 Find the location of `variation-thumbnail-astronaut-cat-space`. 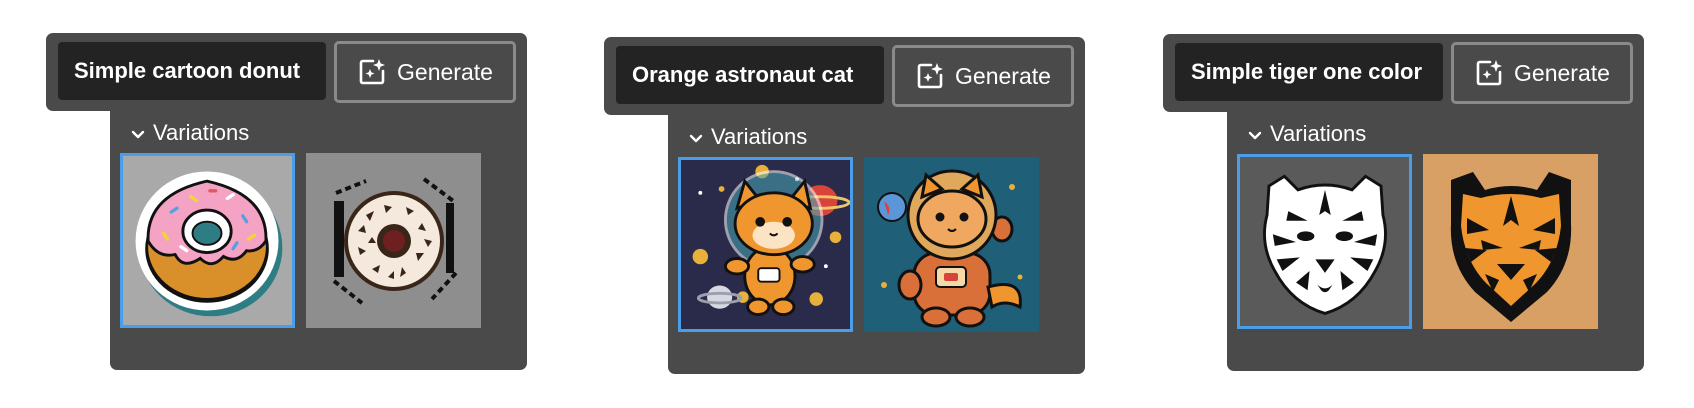

variation-thumbnail-astronaut-cat-space is located at coordinates (765, 244).